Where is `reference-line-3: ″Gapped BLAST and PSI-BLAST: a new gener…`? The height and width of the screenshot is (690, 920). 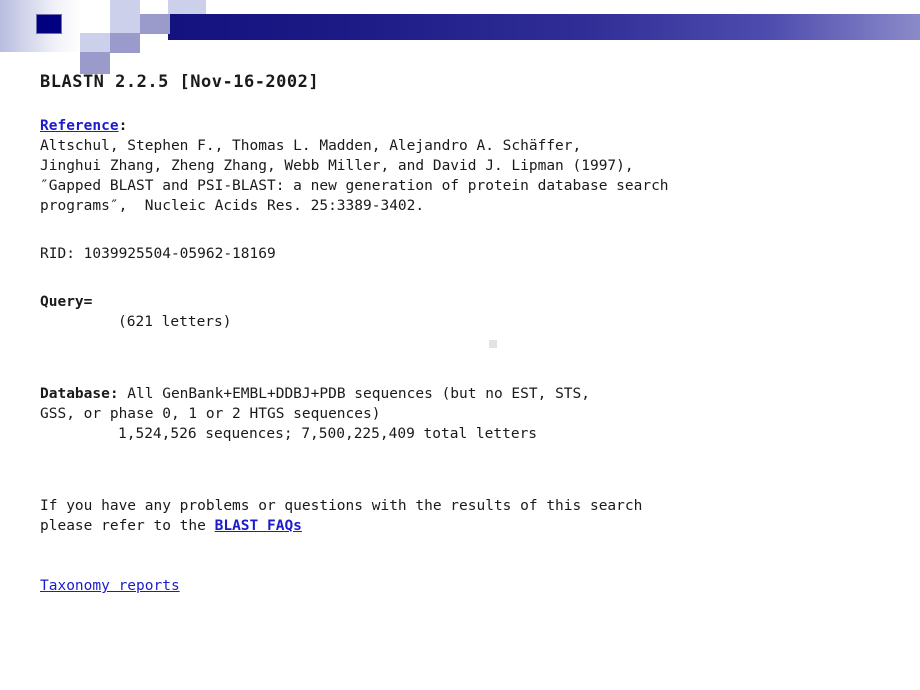
reference-line-3: ″Gapped BLAST and PSI-BLAST: a new gener… is located at coordinates (354, 186).